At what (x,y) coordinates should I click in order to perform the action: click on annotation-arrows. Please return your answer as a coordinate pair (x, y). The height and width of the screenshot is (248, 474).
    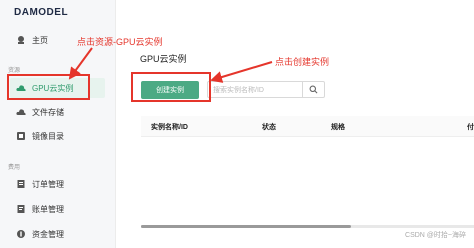
    Looking at the image, I should click on (170, 65).